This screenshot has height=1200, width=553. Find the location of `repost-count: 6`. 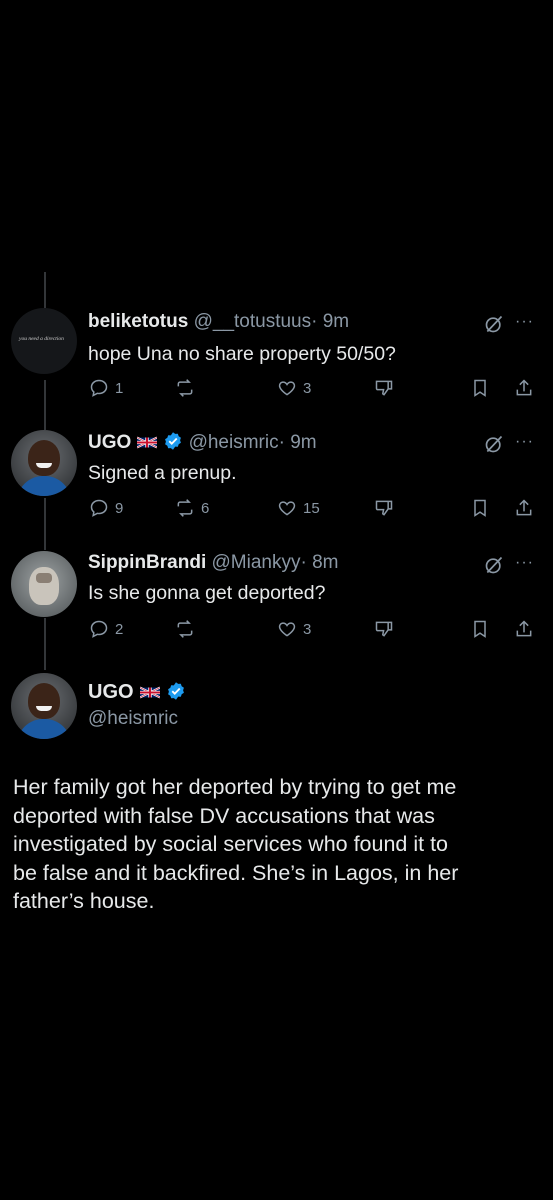

repost-count: 6 is located at coordinates (205, 508).